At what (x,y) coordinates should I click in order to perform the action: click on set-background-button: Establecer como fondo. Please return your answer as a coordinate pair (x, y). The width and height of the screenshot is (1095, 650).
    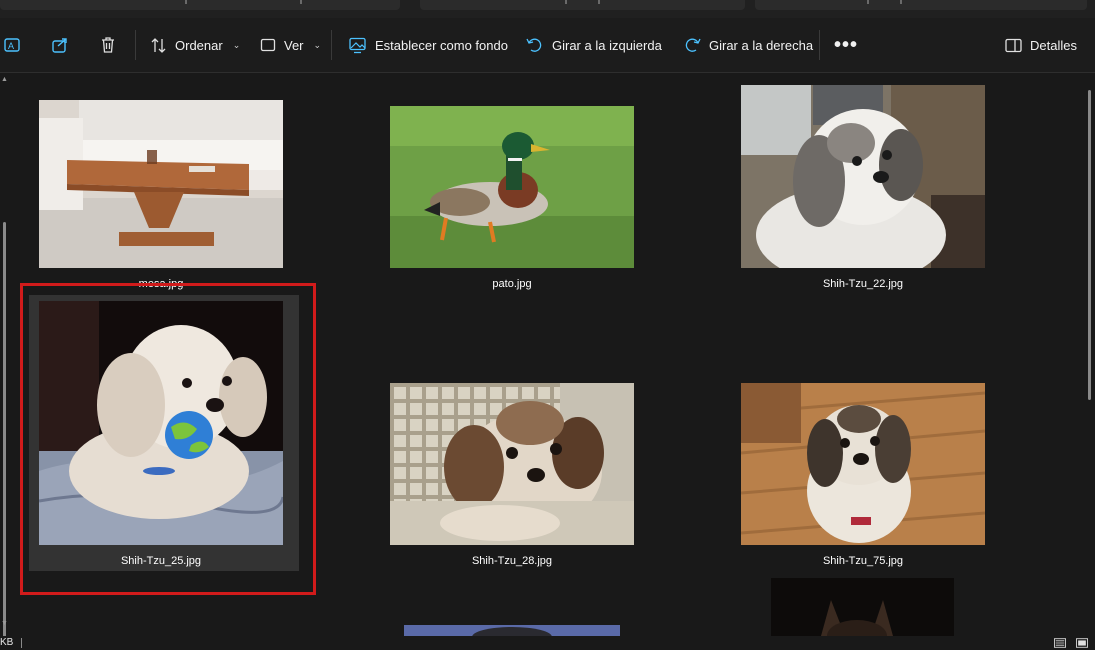
    Looking at the image, I should click on (428, 45).